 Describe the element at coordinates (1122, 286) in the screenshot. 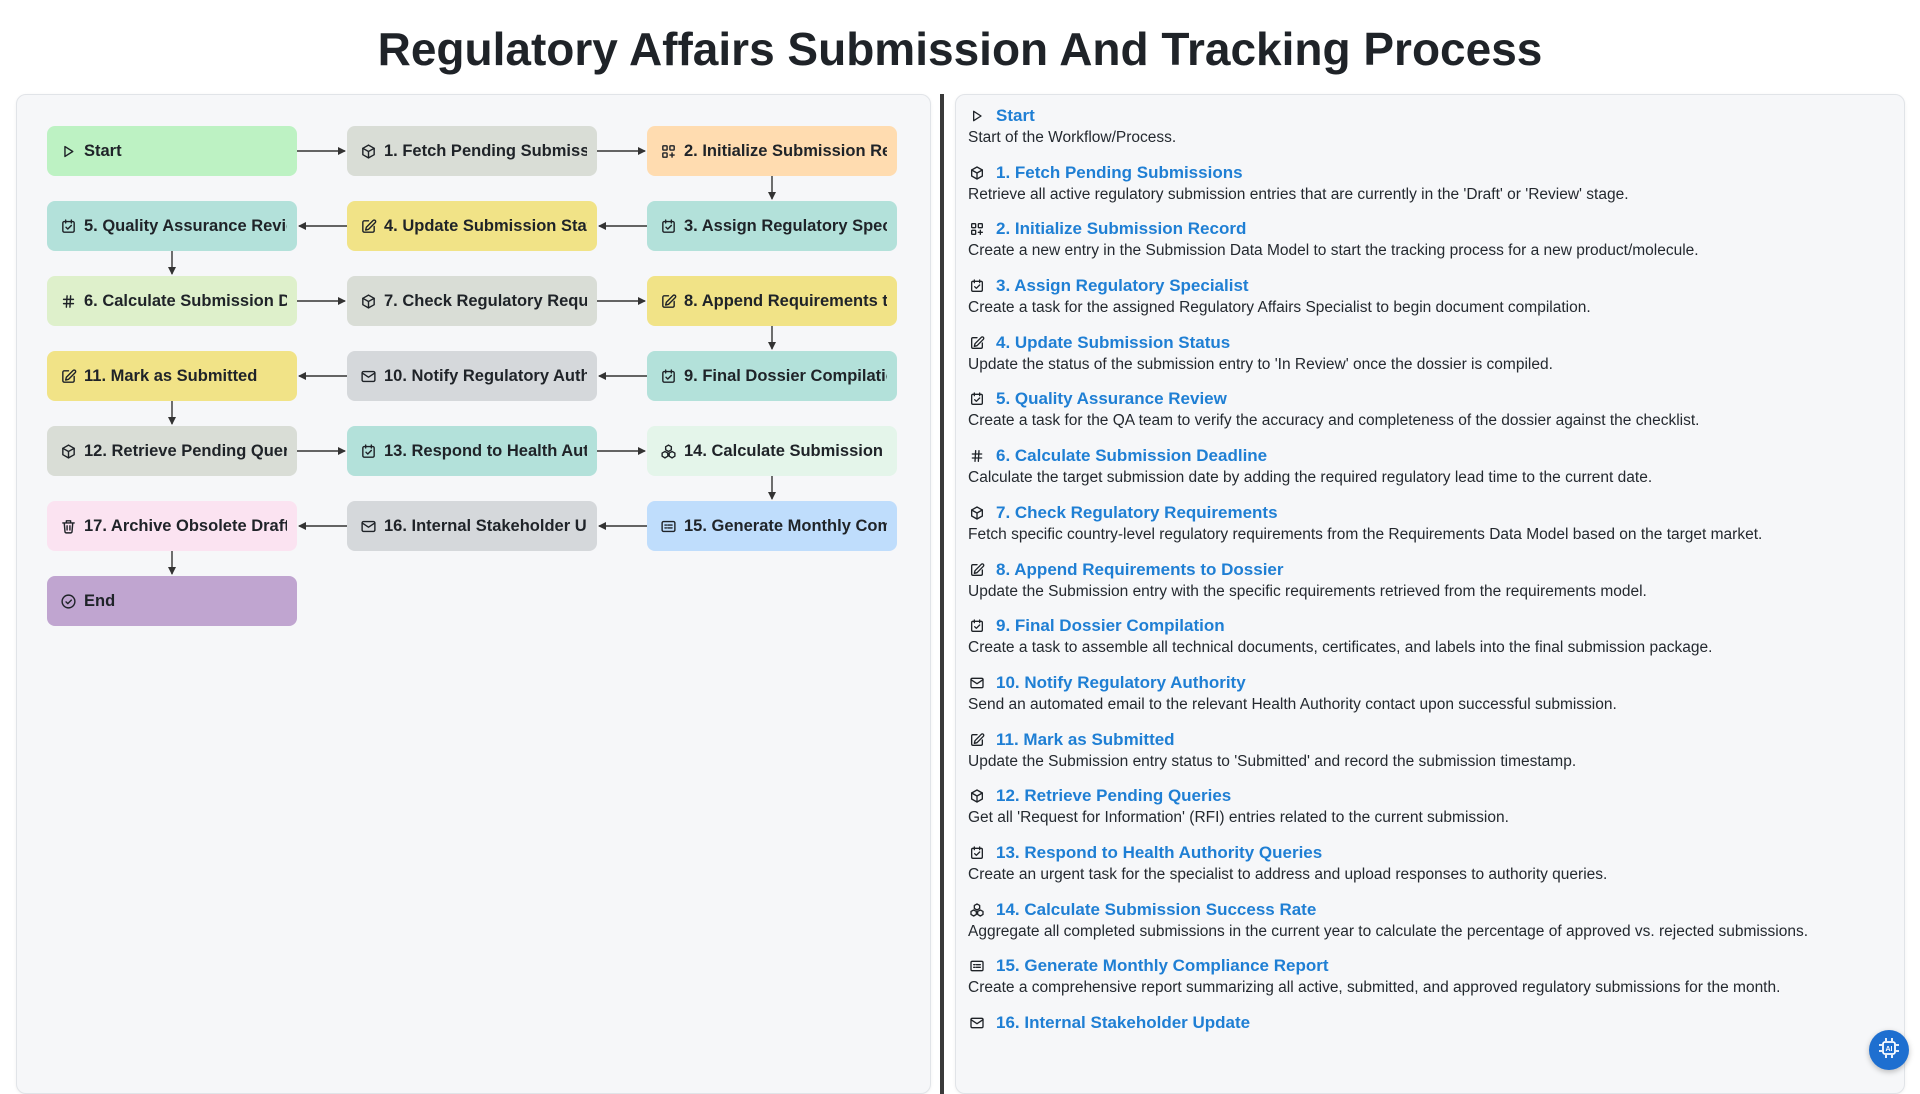

I see `step-title-link: 3. Assign Regulatory Specialist` at that location.